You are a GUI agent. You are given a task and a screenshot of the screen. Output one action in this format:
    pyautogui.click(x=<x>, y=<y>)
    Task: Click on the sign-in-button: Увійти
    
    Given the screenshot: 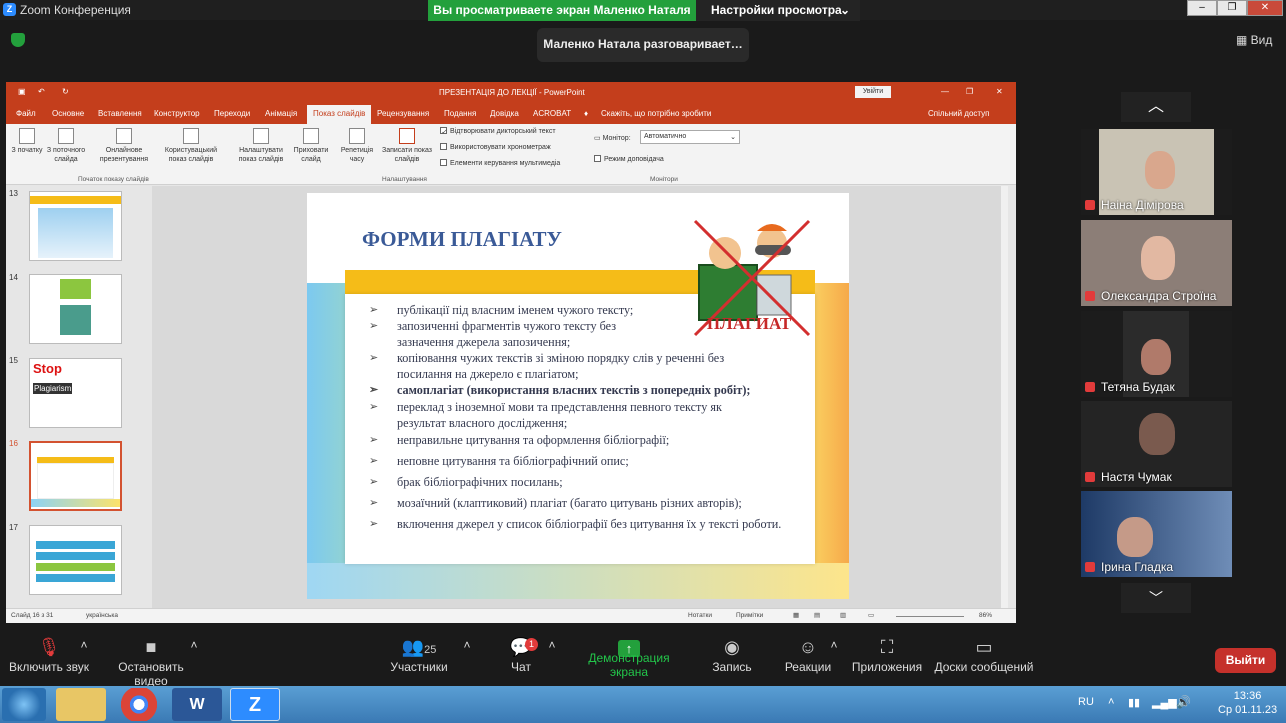 What is the action you would take?
    pyautogui.click(x=873, y=92)
    